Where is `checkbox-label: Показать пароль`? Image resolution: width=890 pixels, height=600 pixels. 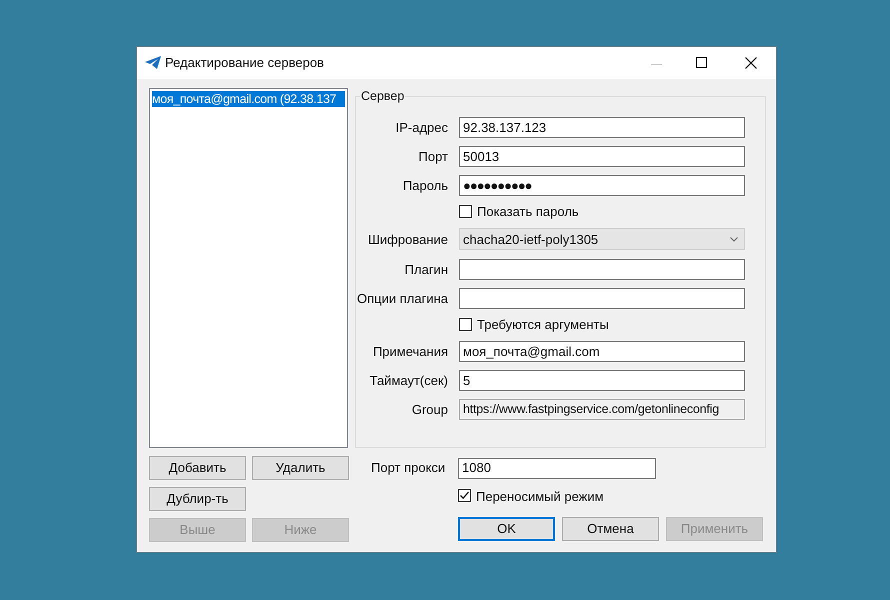 checkbox-label: Показать пароль is located at coordinates (528, 212).